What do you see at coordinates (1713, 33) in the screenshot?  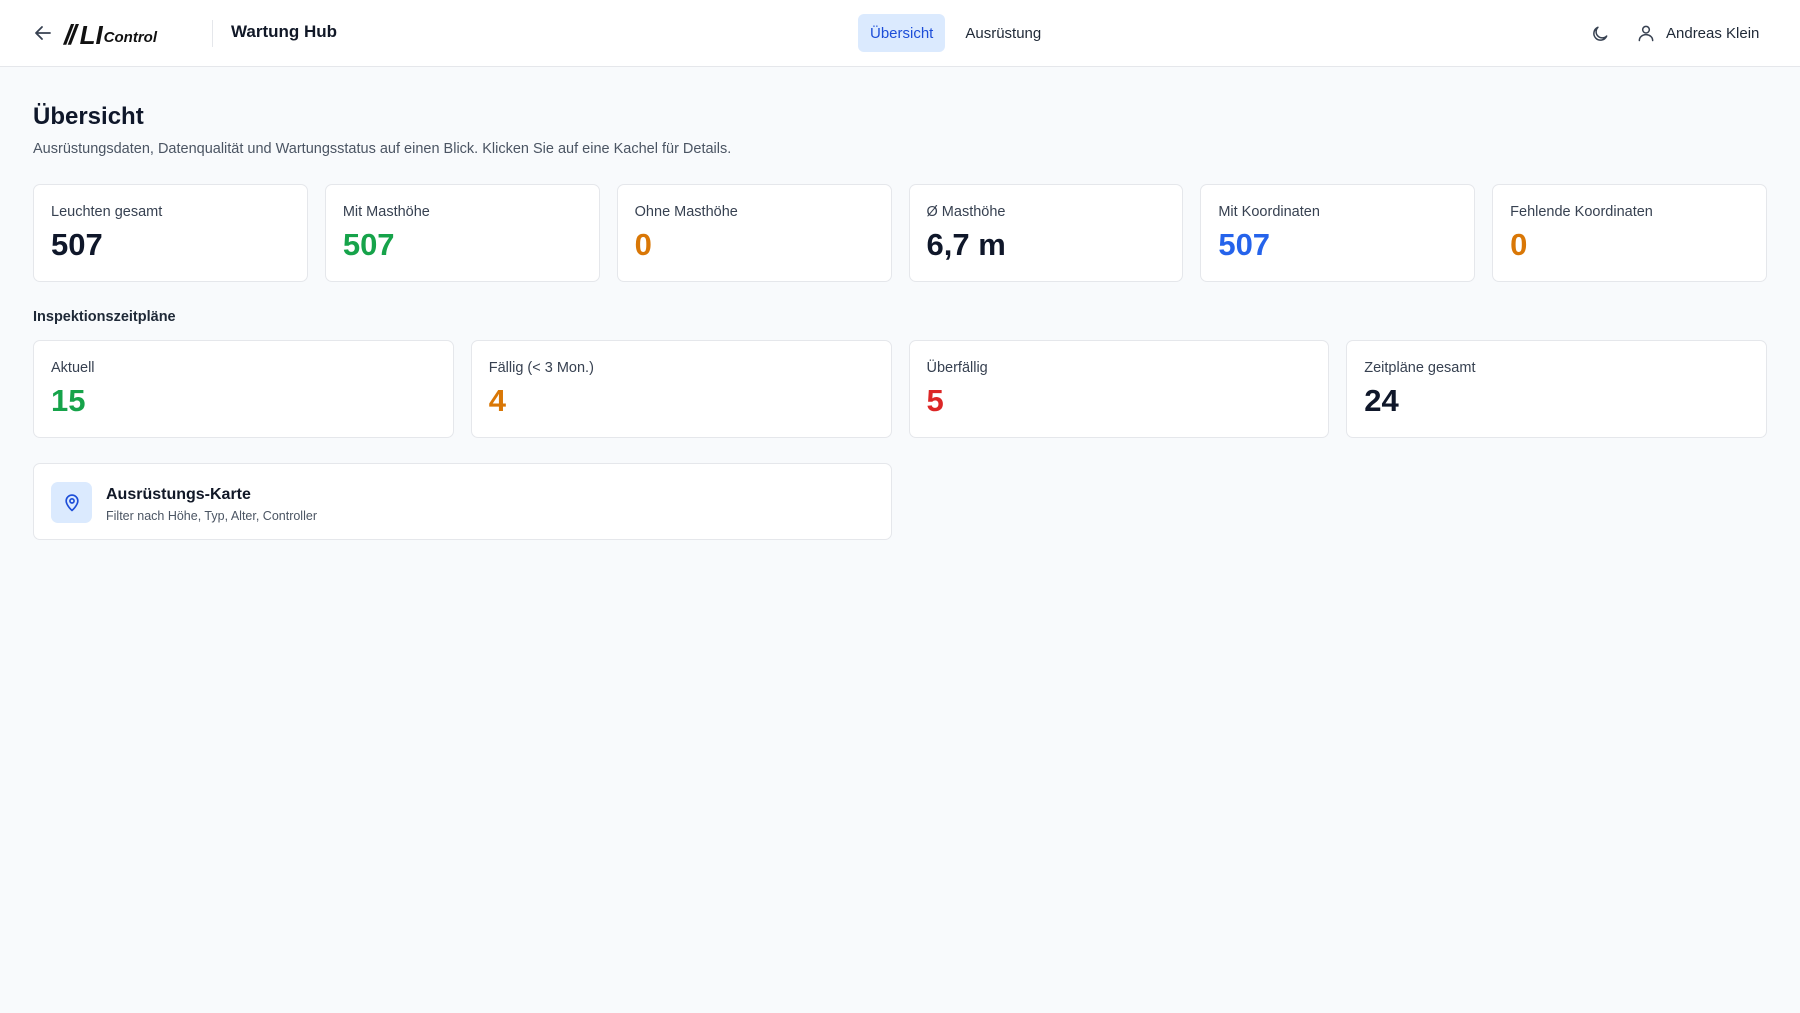 I see `user-name: Andreas Klein` at bounding box center [1713, 33].